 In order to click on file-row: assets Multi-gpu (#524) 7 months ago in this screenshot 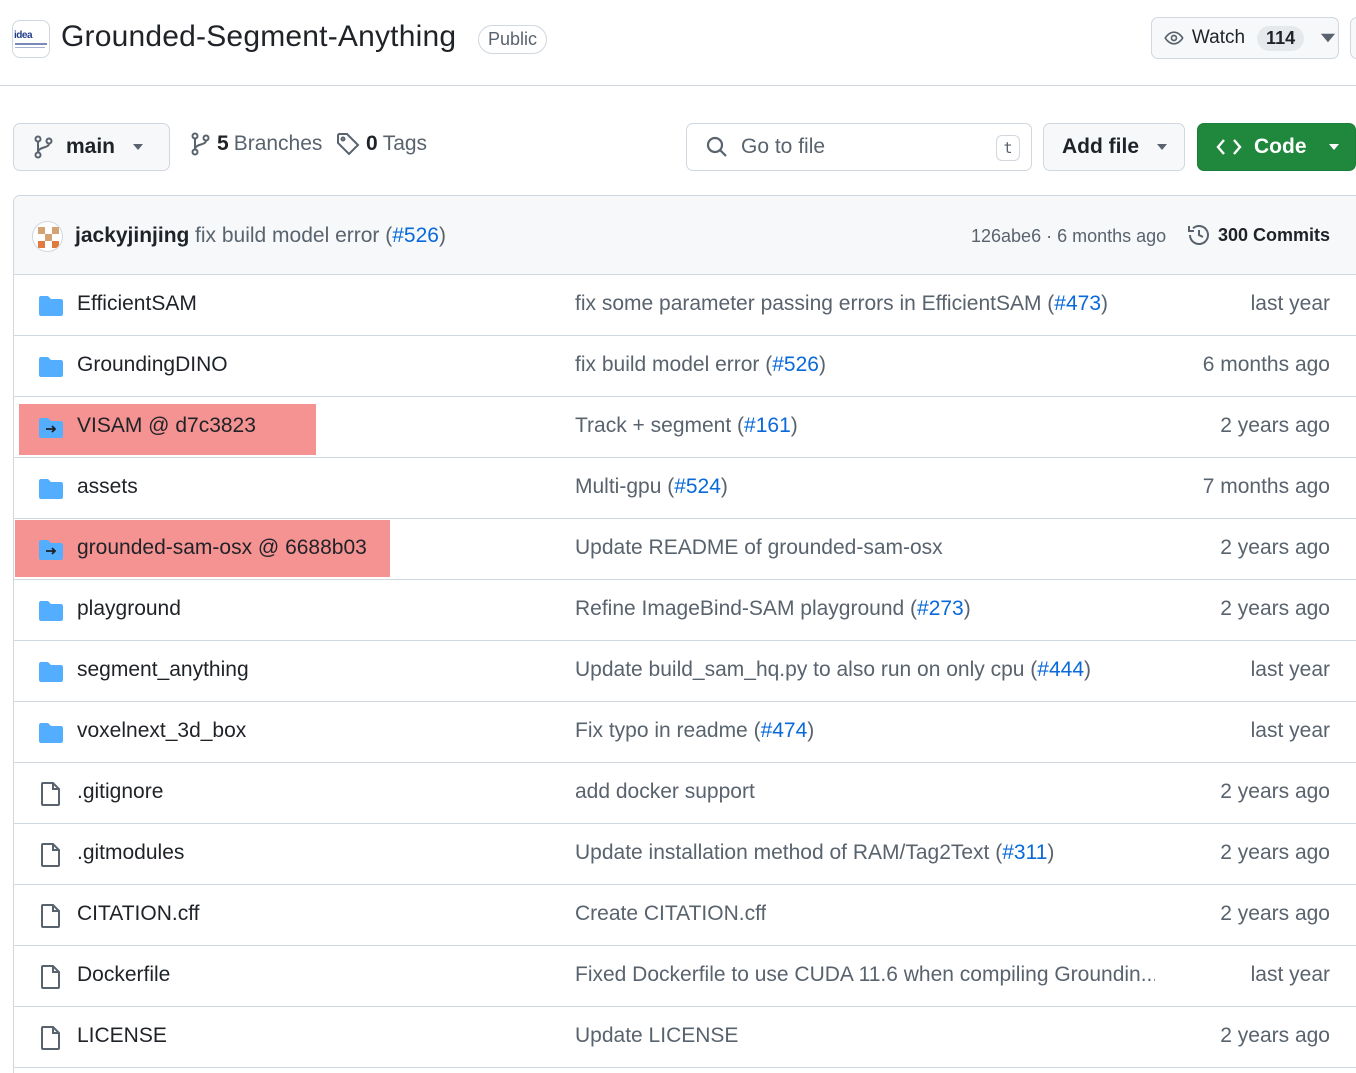, I will do `click(685, 488)`.